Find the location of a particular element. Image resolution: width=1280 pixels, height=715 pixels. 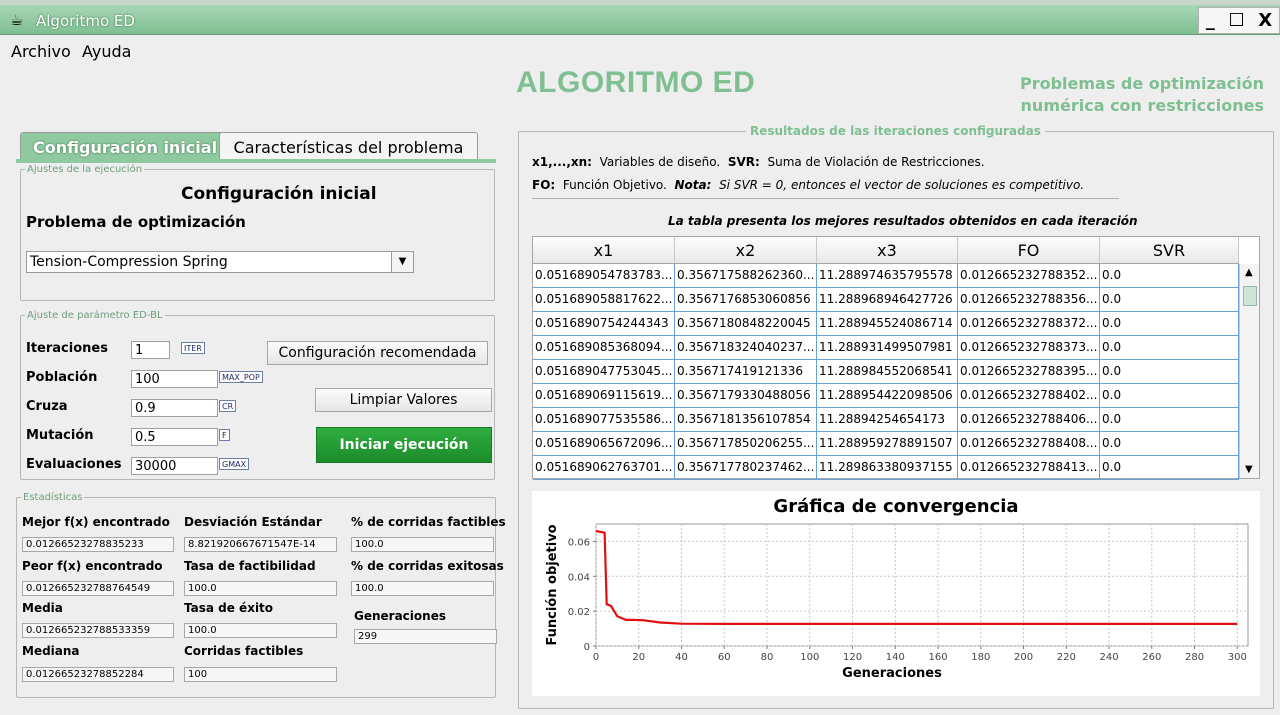

evaluations-label: Evaluaciones is located at coordinates (74, 464).